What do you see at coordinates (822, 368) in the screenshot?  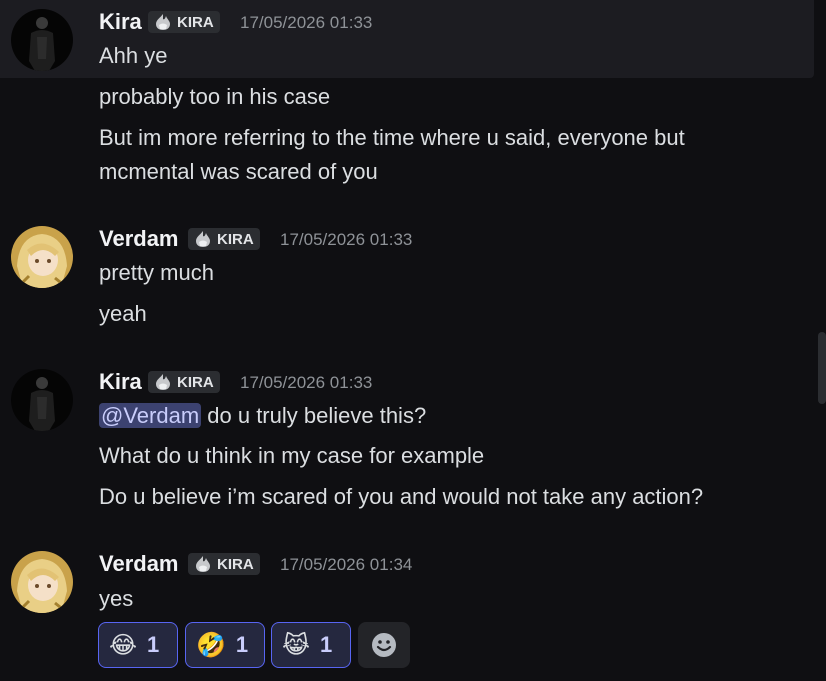 I see `scrollbar-thumb` at bounding box center [822, 368].